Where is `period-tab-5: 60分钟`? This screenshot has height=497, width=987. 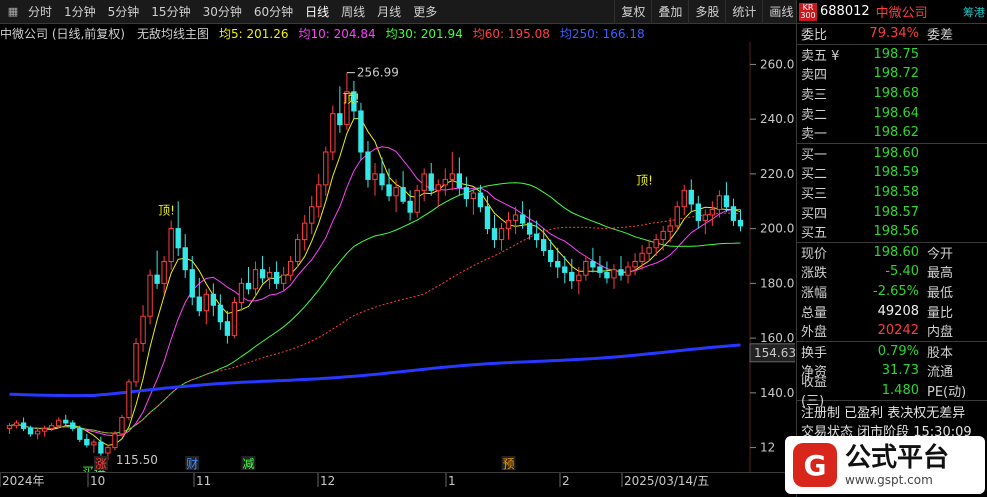 period-tab-5: 60分钟 is located at coordinates (273, 12).